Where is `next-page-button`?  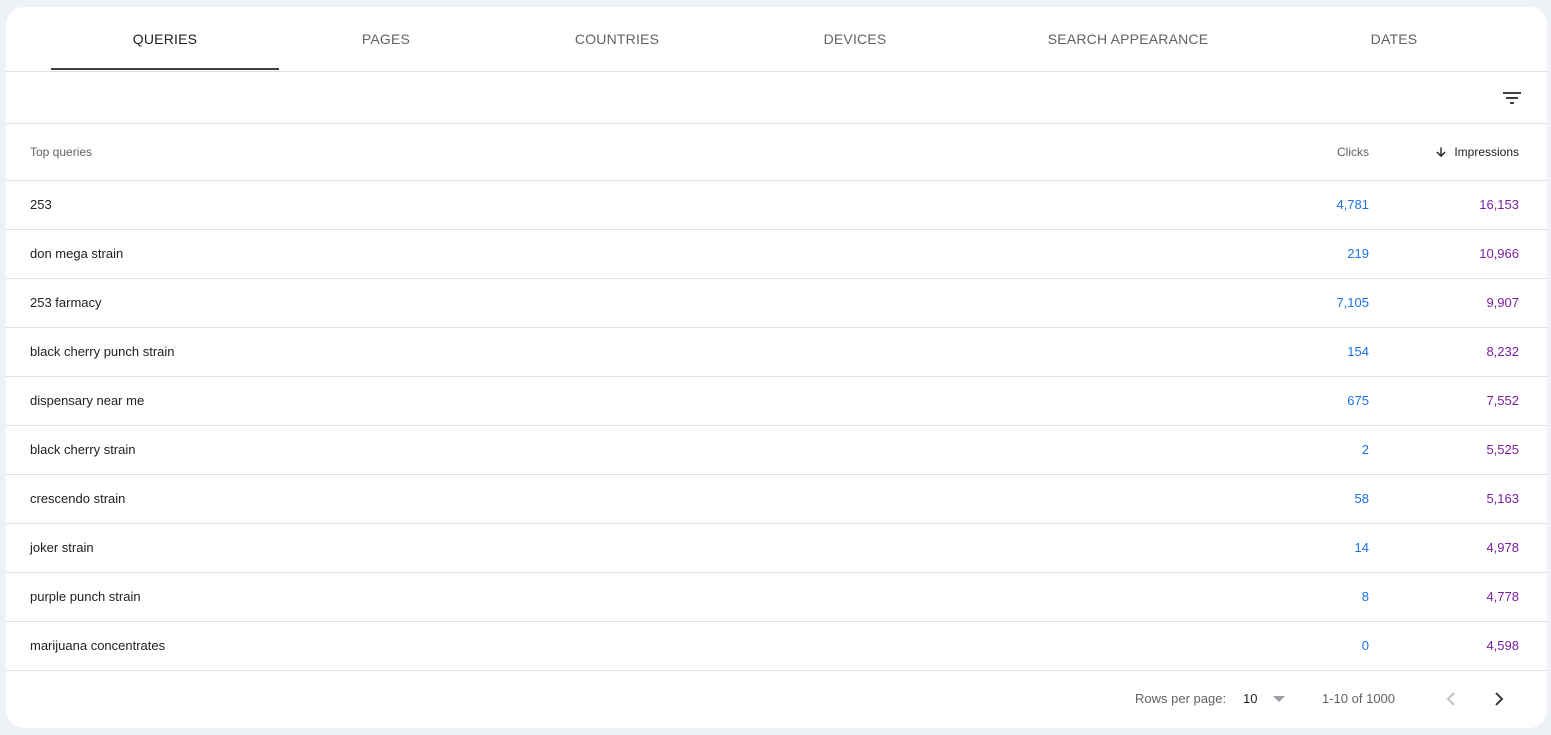
next-page-button is located at coordinates (1499, 699).